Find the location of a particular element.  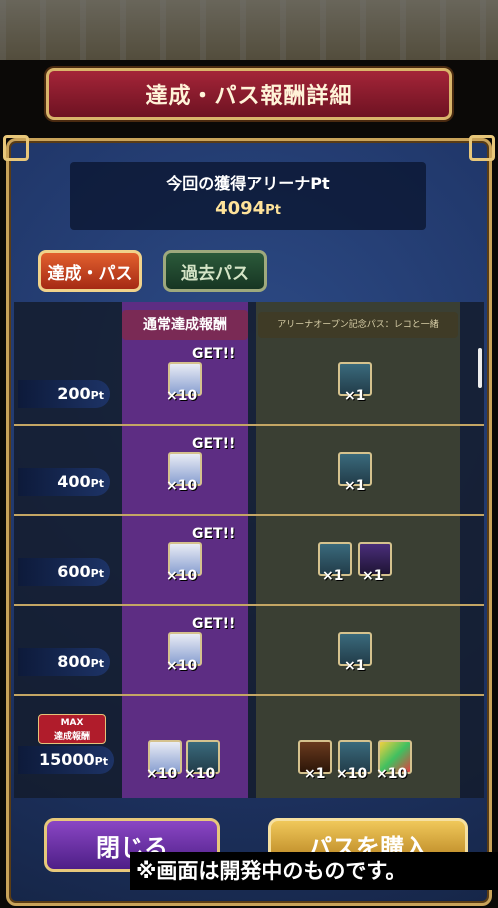

max-badge-top: MAX is located at coordinates (72, 723).